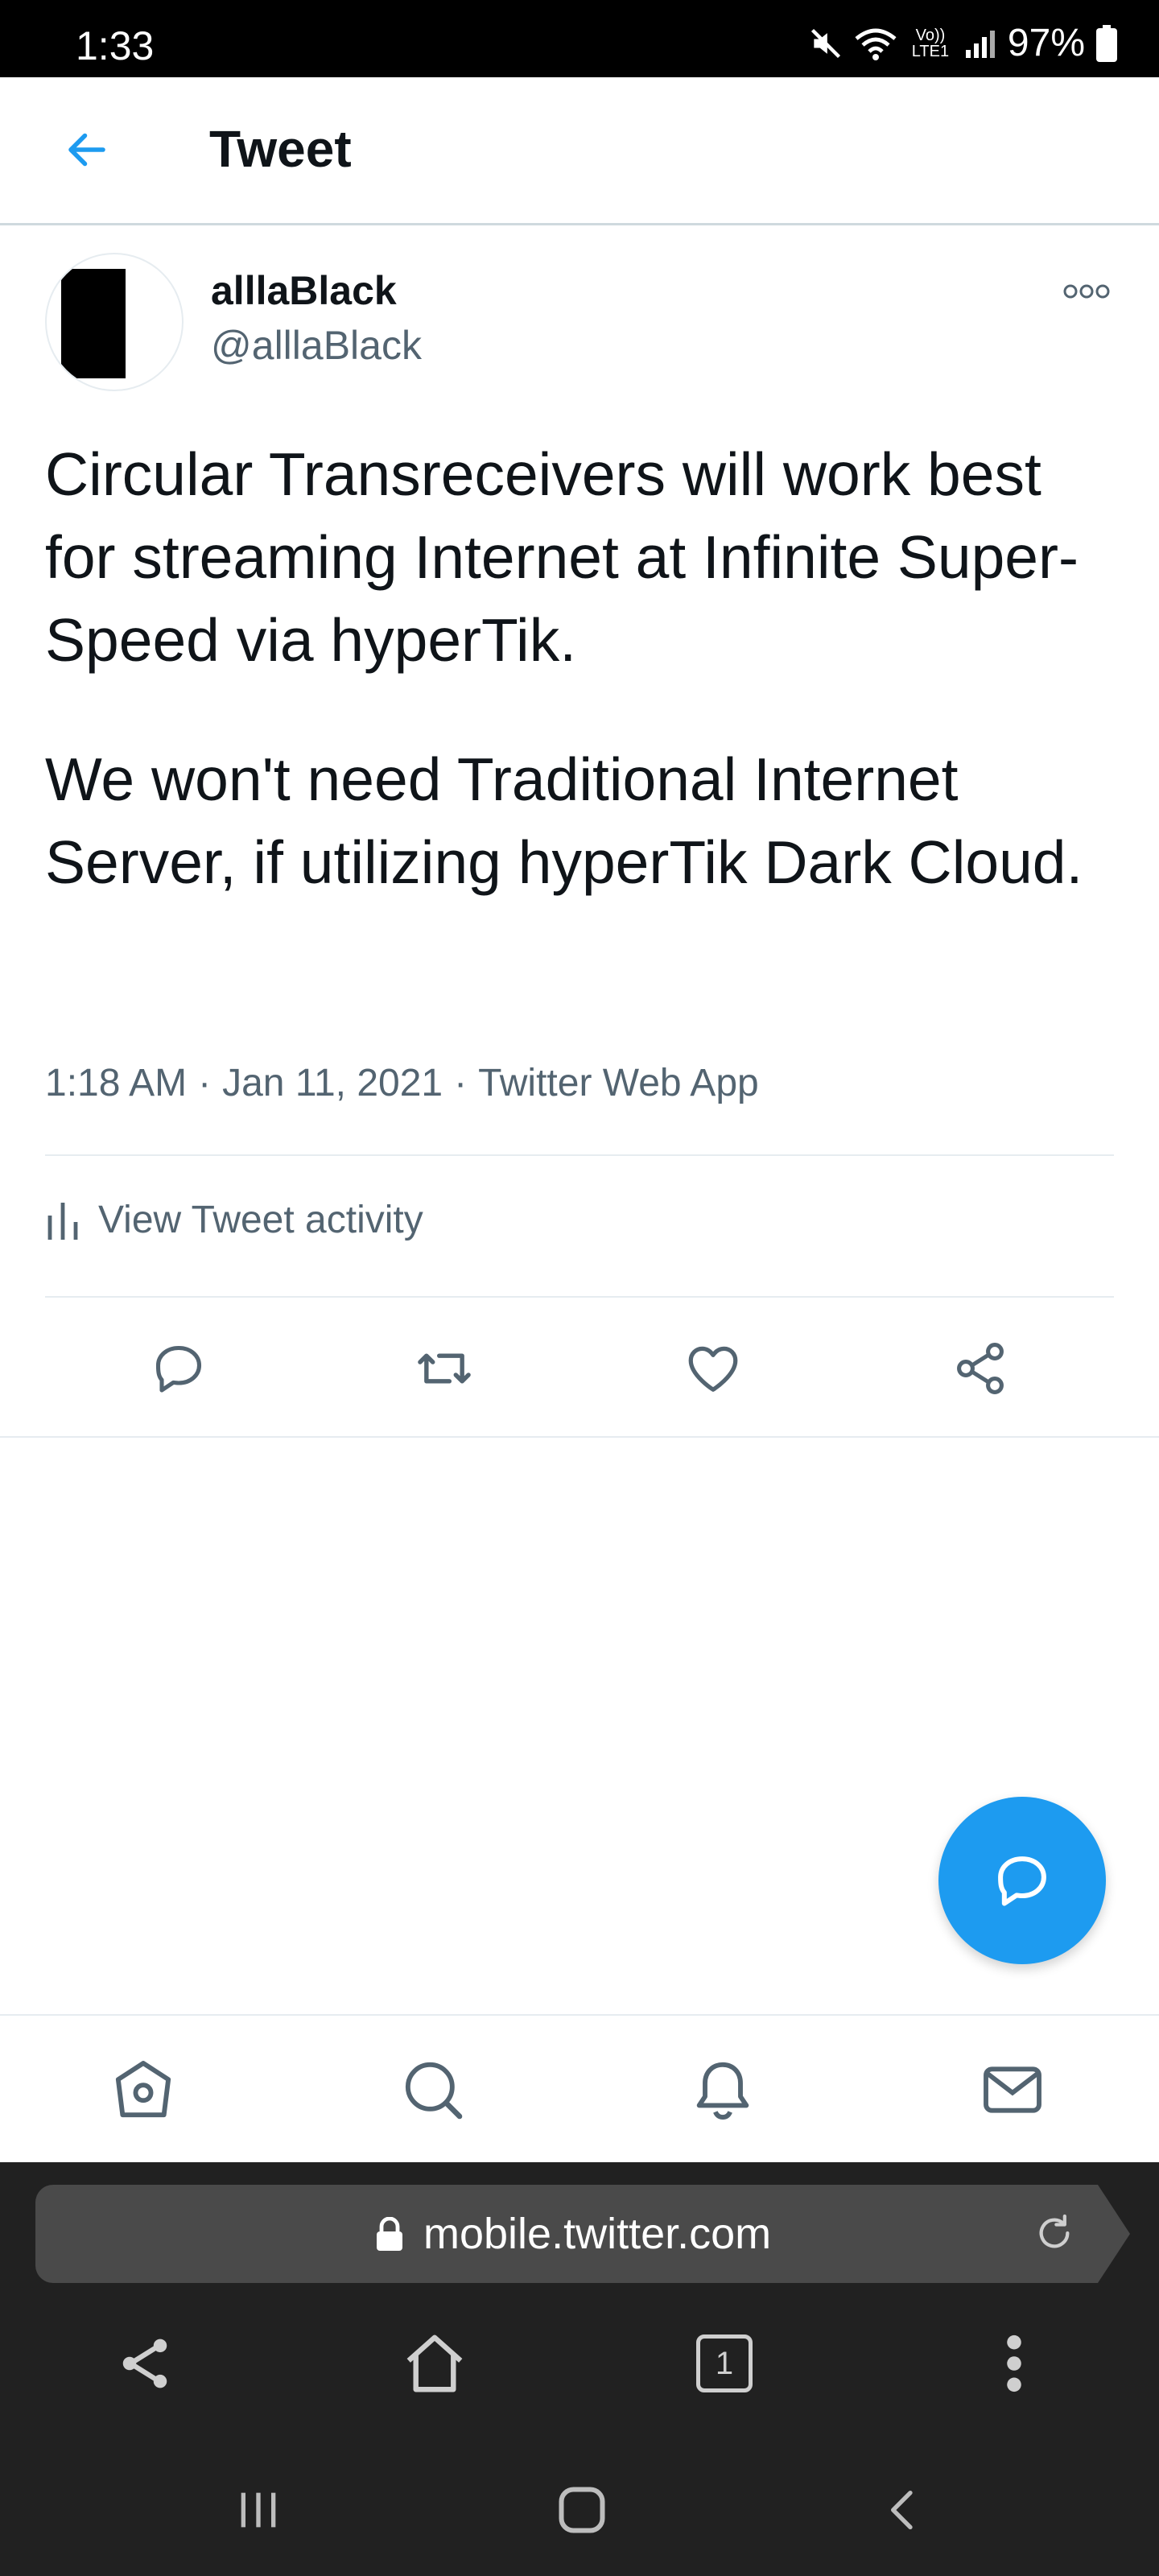 The height and width of the screenshot is (2576, 1159). I want to click on tab-count: 1, so click(724, 2363).